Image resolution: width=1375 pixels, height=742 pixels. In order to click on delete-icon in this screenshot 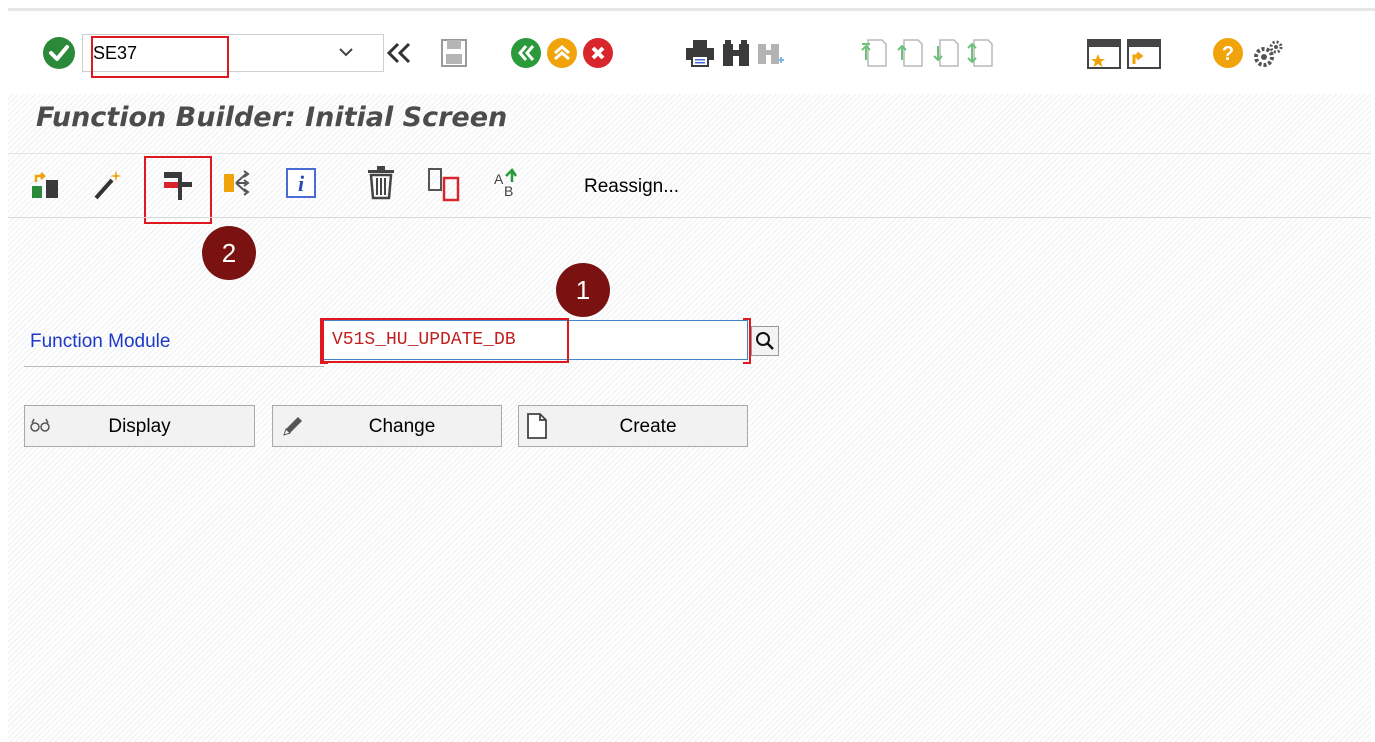, I will do `click(381, 183)`.